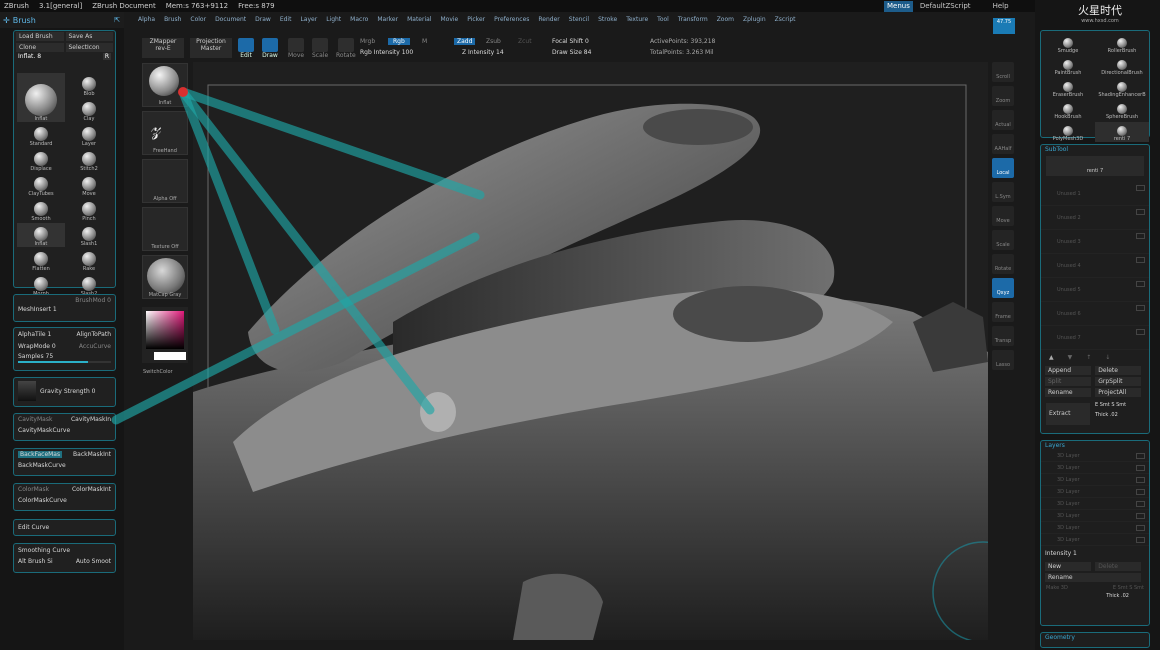  Describe the element at coordinates (1118, 392) in the screenshot. I see `project-all-button: ProjectAll` at that location.